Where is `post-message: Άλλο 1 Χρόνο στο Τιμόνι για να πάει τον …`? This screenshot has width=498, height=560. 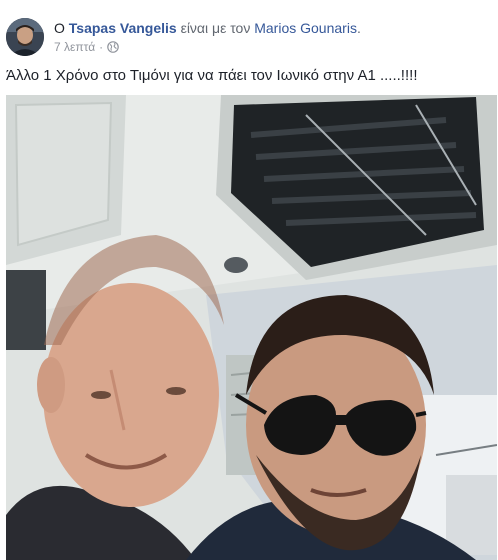 post-message: Άλλο 1 Χρόνο στο Τιμόνι για να πάει τον … is located at coordinates (212, 75).